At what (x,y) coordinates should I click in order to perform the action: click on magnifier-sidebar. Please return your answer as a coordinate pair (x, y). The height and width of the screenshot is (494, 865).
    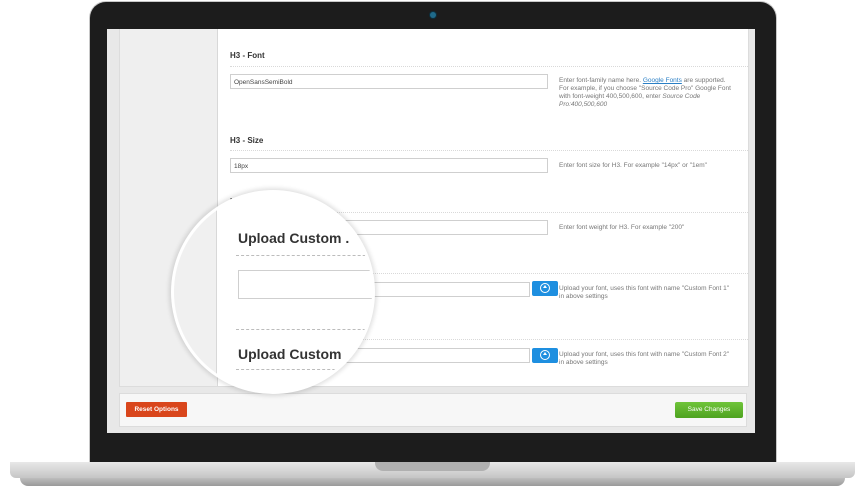
    Looking at the image, I should click on (195, 292).